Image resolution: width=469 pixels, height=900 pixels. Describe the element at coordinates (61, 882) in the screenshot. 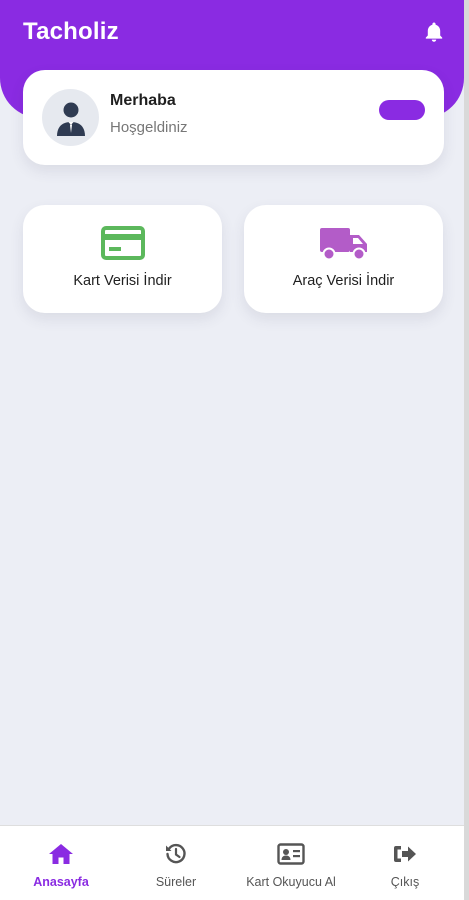

I see `nav-label-home: Anasayfa` at that location.